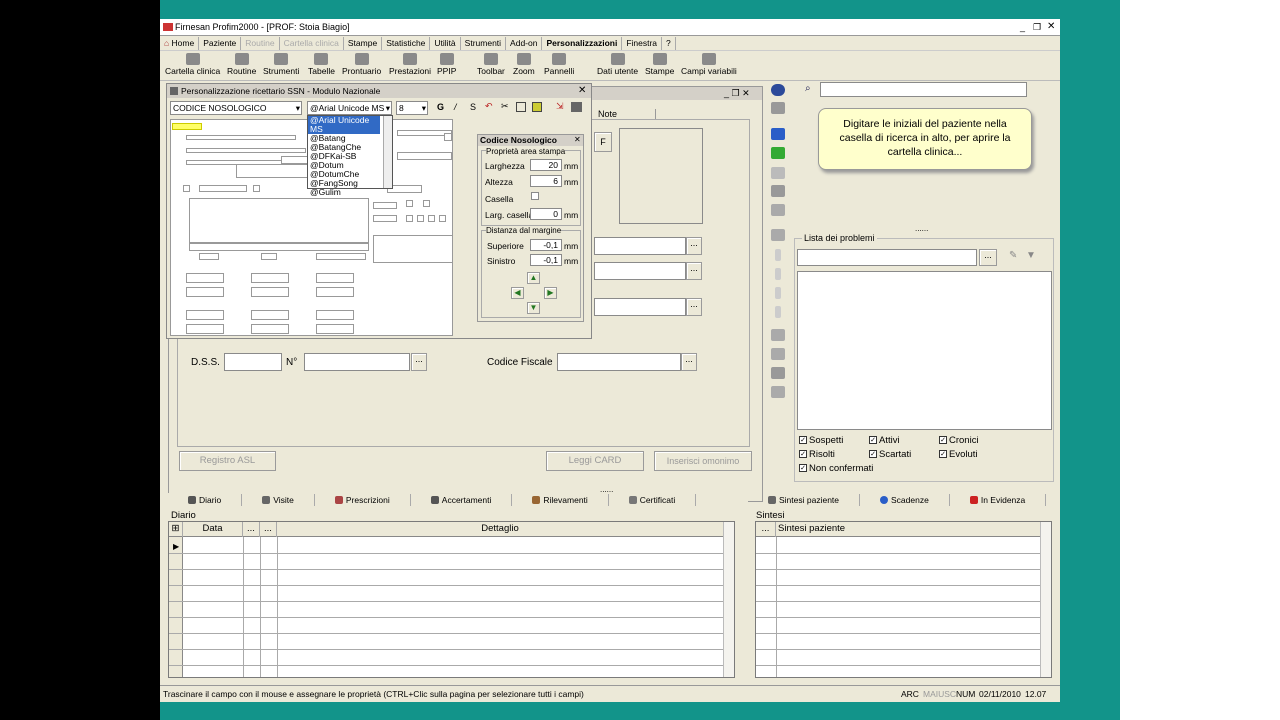 The height and width of the screenshot is (720, 1280). Describe the element at coordinates (903, 599) in the screenshot. I see `sintesi-grid: ... Sintesi paziente` at that location.